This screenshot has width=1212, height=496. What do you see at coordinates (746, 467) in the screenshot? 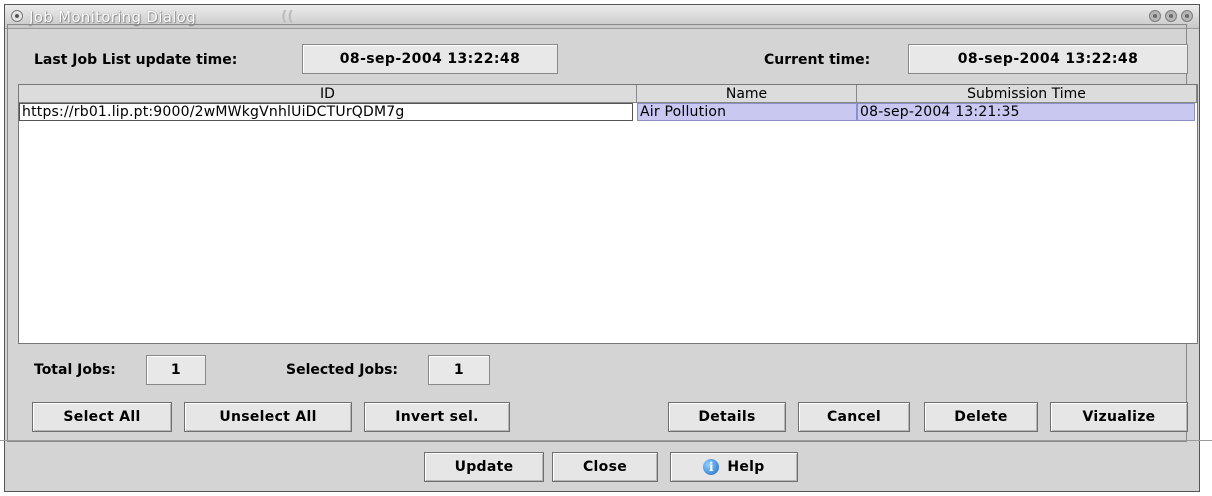
I see `help-label: Help` at bounding box center [746, 467].